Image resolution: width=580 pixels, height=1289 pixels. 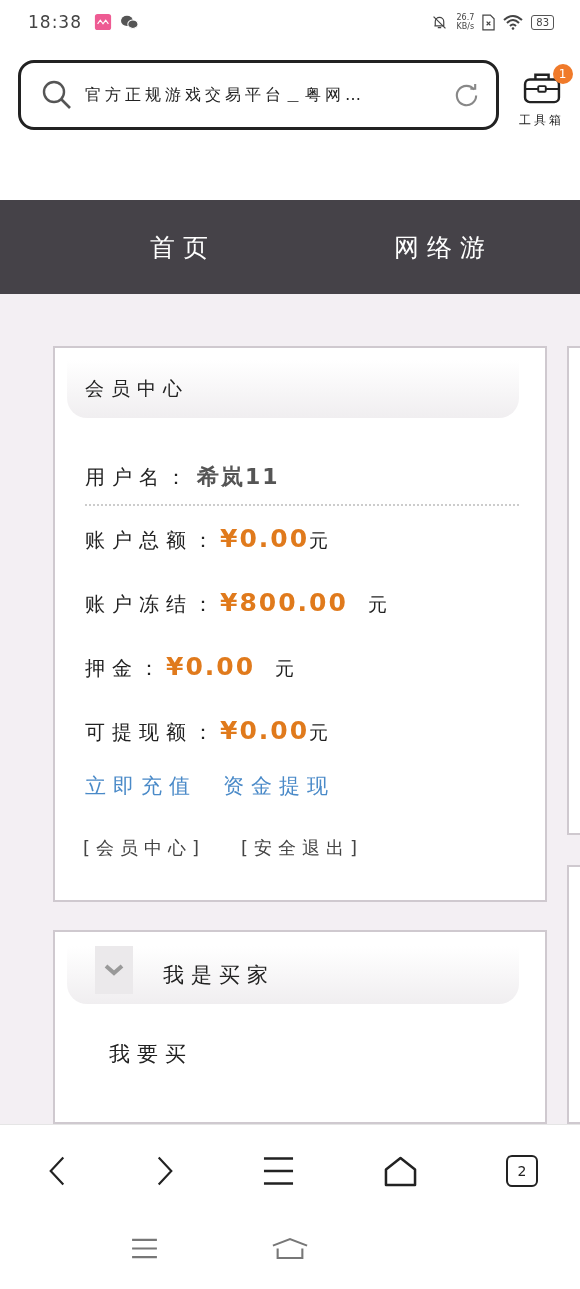 I want to click on toolbox-icon, so click(x=541, y=87).